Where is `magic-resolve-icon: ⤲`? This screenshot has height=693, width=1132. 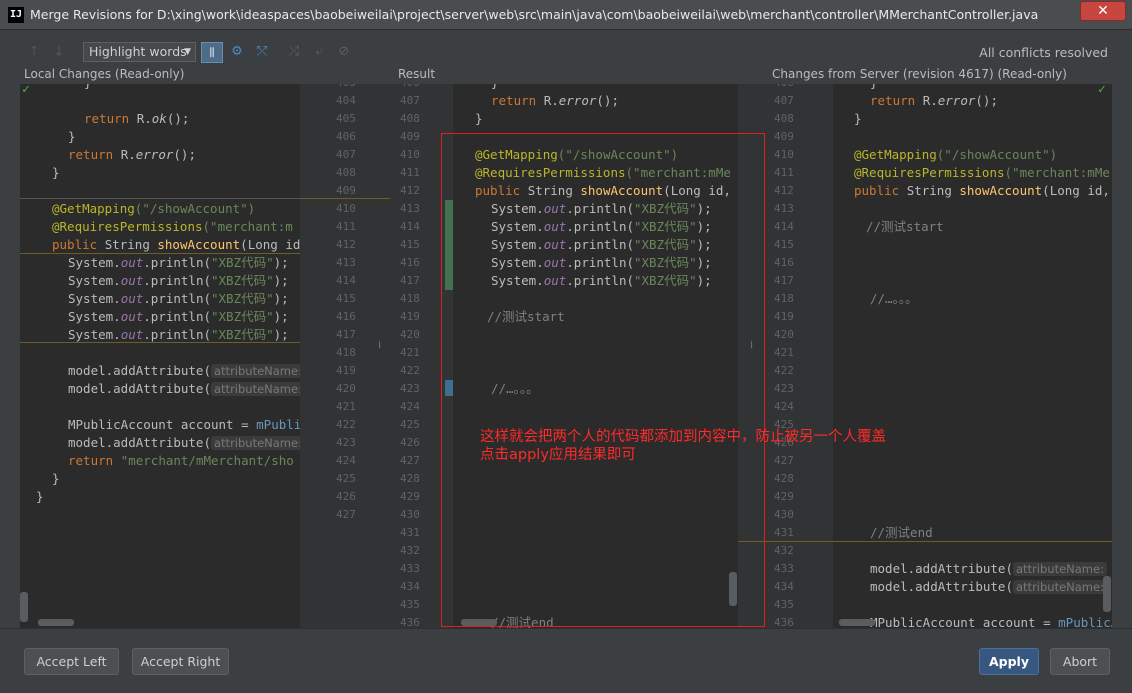
magic-resolve-icon: ⤲ is located at coordinates (262, 52).